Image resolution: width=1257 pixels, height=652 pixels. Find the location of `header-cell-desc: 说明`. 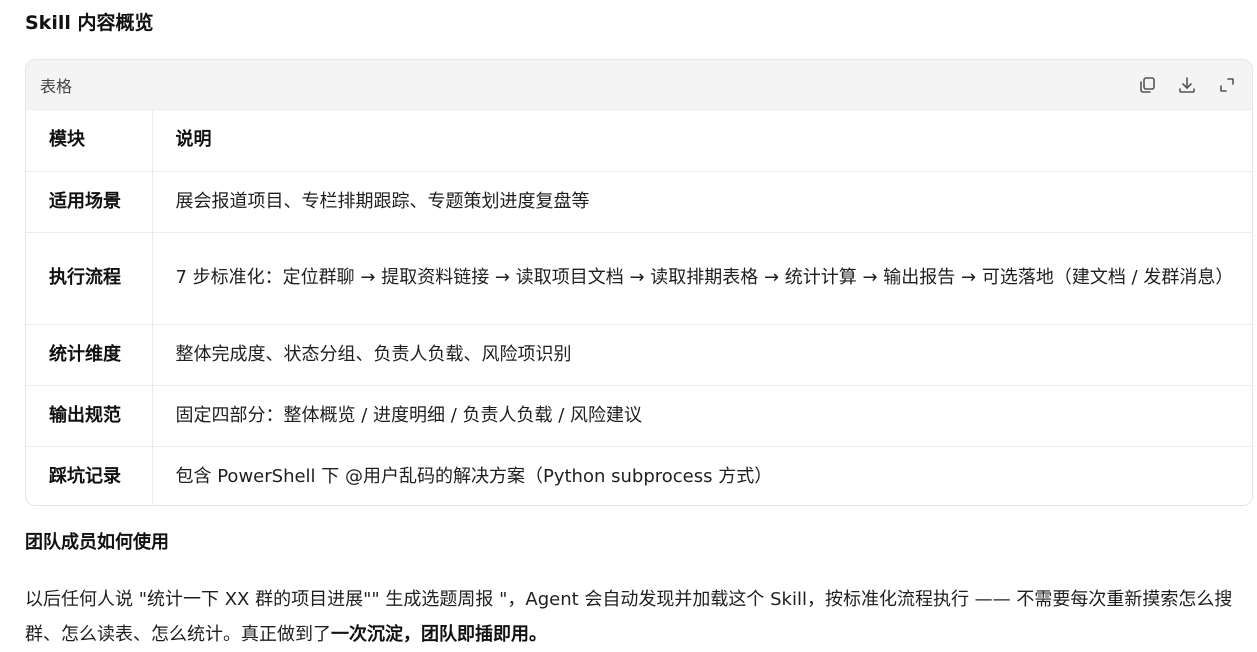

header-cell-desc: 说明 is located at coordinates (702, 141).